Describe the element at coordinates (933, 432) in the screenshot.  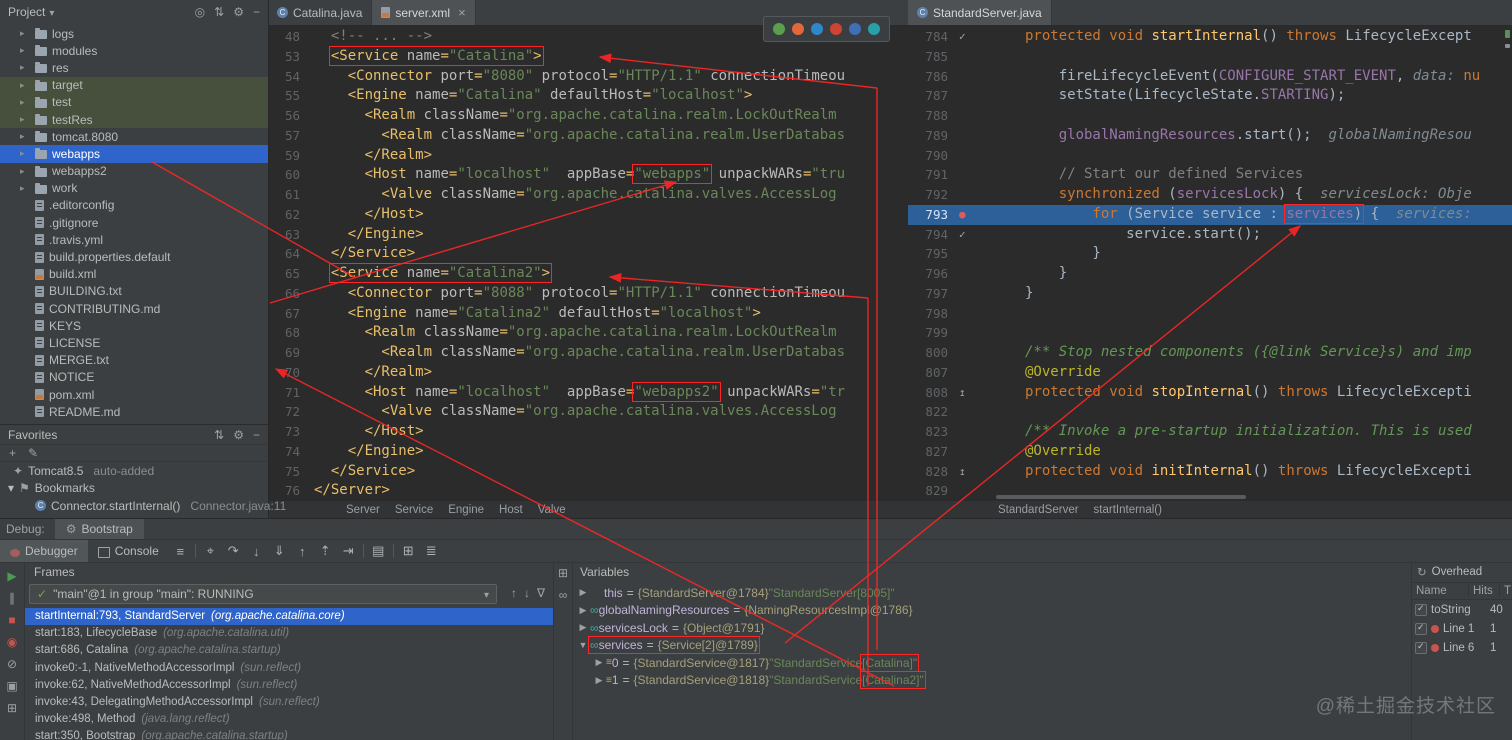
I see `line-number: 823` at that location.